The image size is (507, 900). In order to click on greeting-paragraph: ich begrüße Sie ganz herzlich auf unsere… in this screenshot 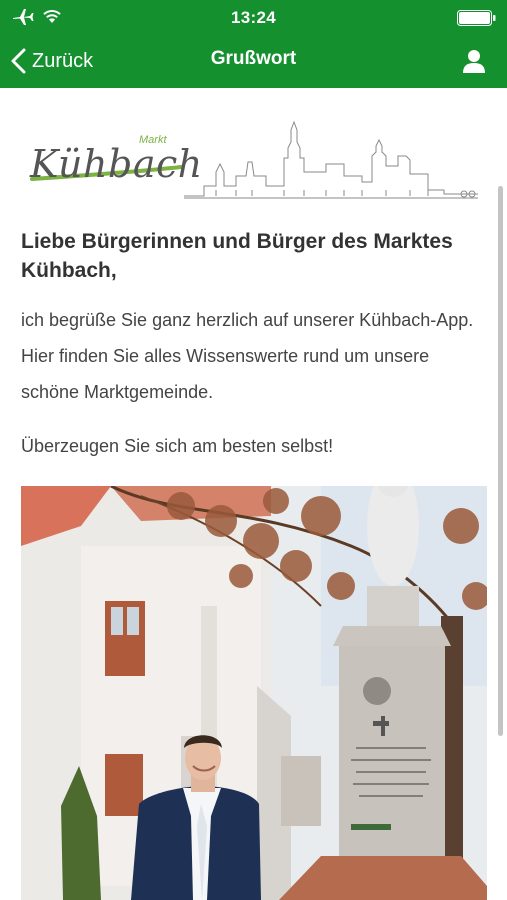, I will do `click(247, 356)`.